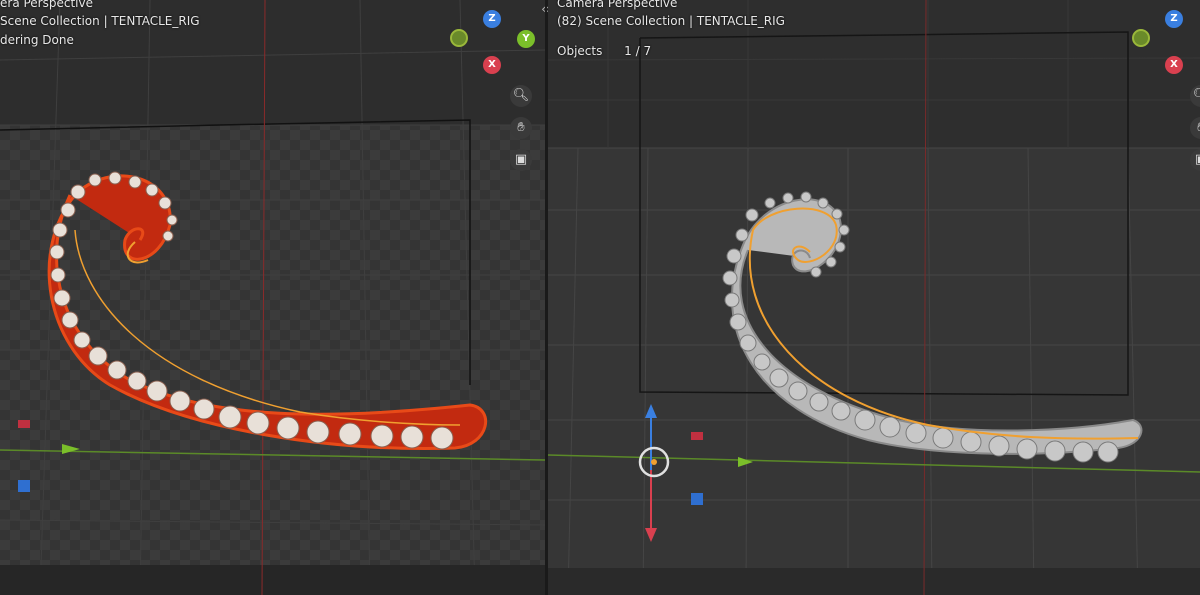 The width and height of the screenshot is (1200, 595). What do you see at coordinates (100, 21) in the screenshot?
I see `viewport-collection-label: Scene Collection | TENTACLE_RIG` at bounding box center [100, 21].